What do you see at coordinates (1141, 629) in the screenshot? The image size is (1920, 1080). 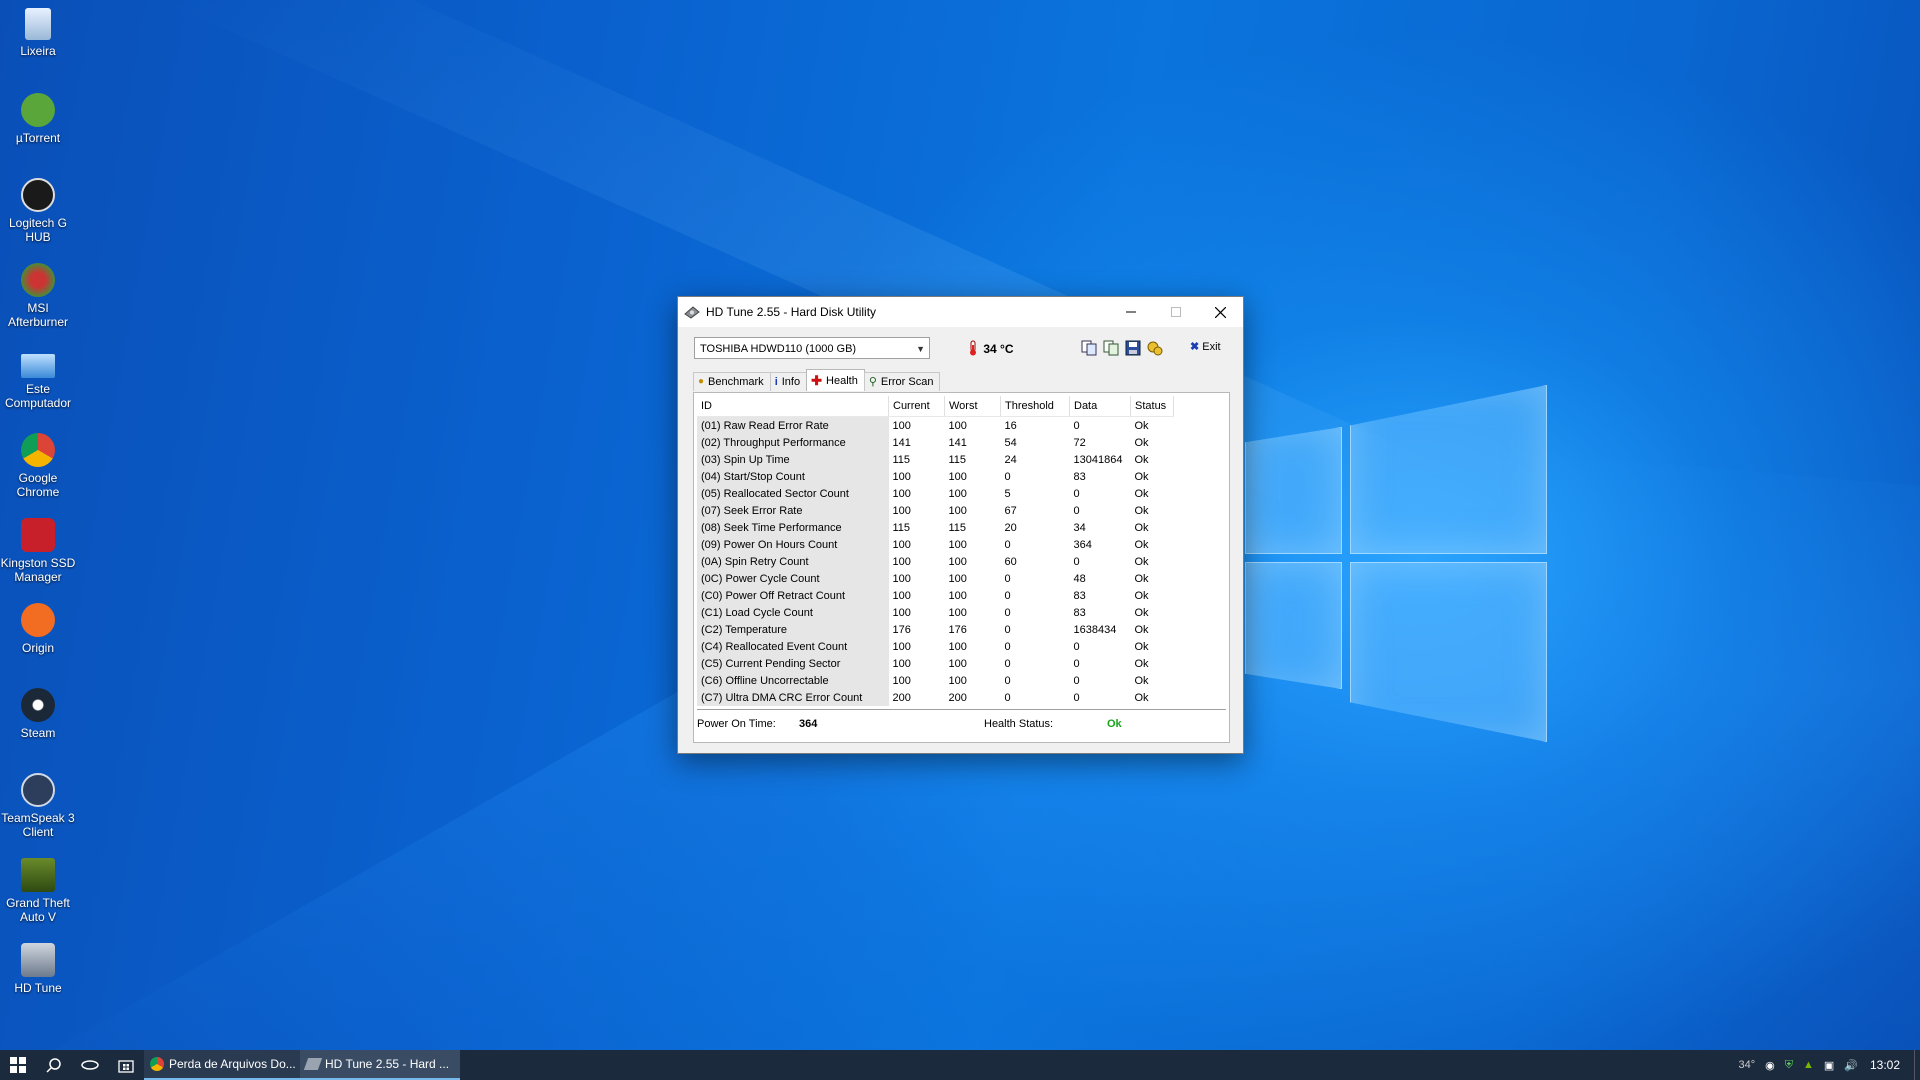 I see `cell-status: Ok` at bounding box center [1141, 629].